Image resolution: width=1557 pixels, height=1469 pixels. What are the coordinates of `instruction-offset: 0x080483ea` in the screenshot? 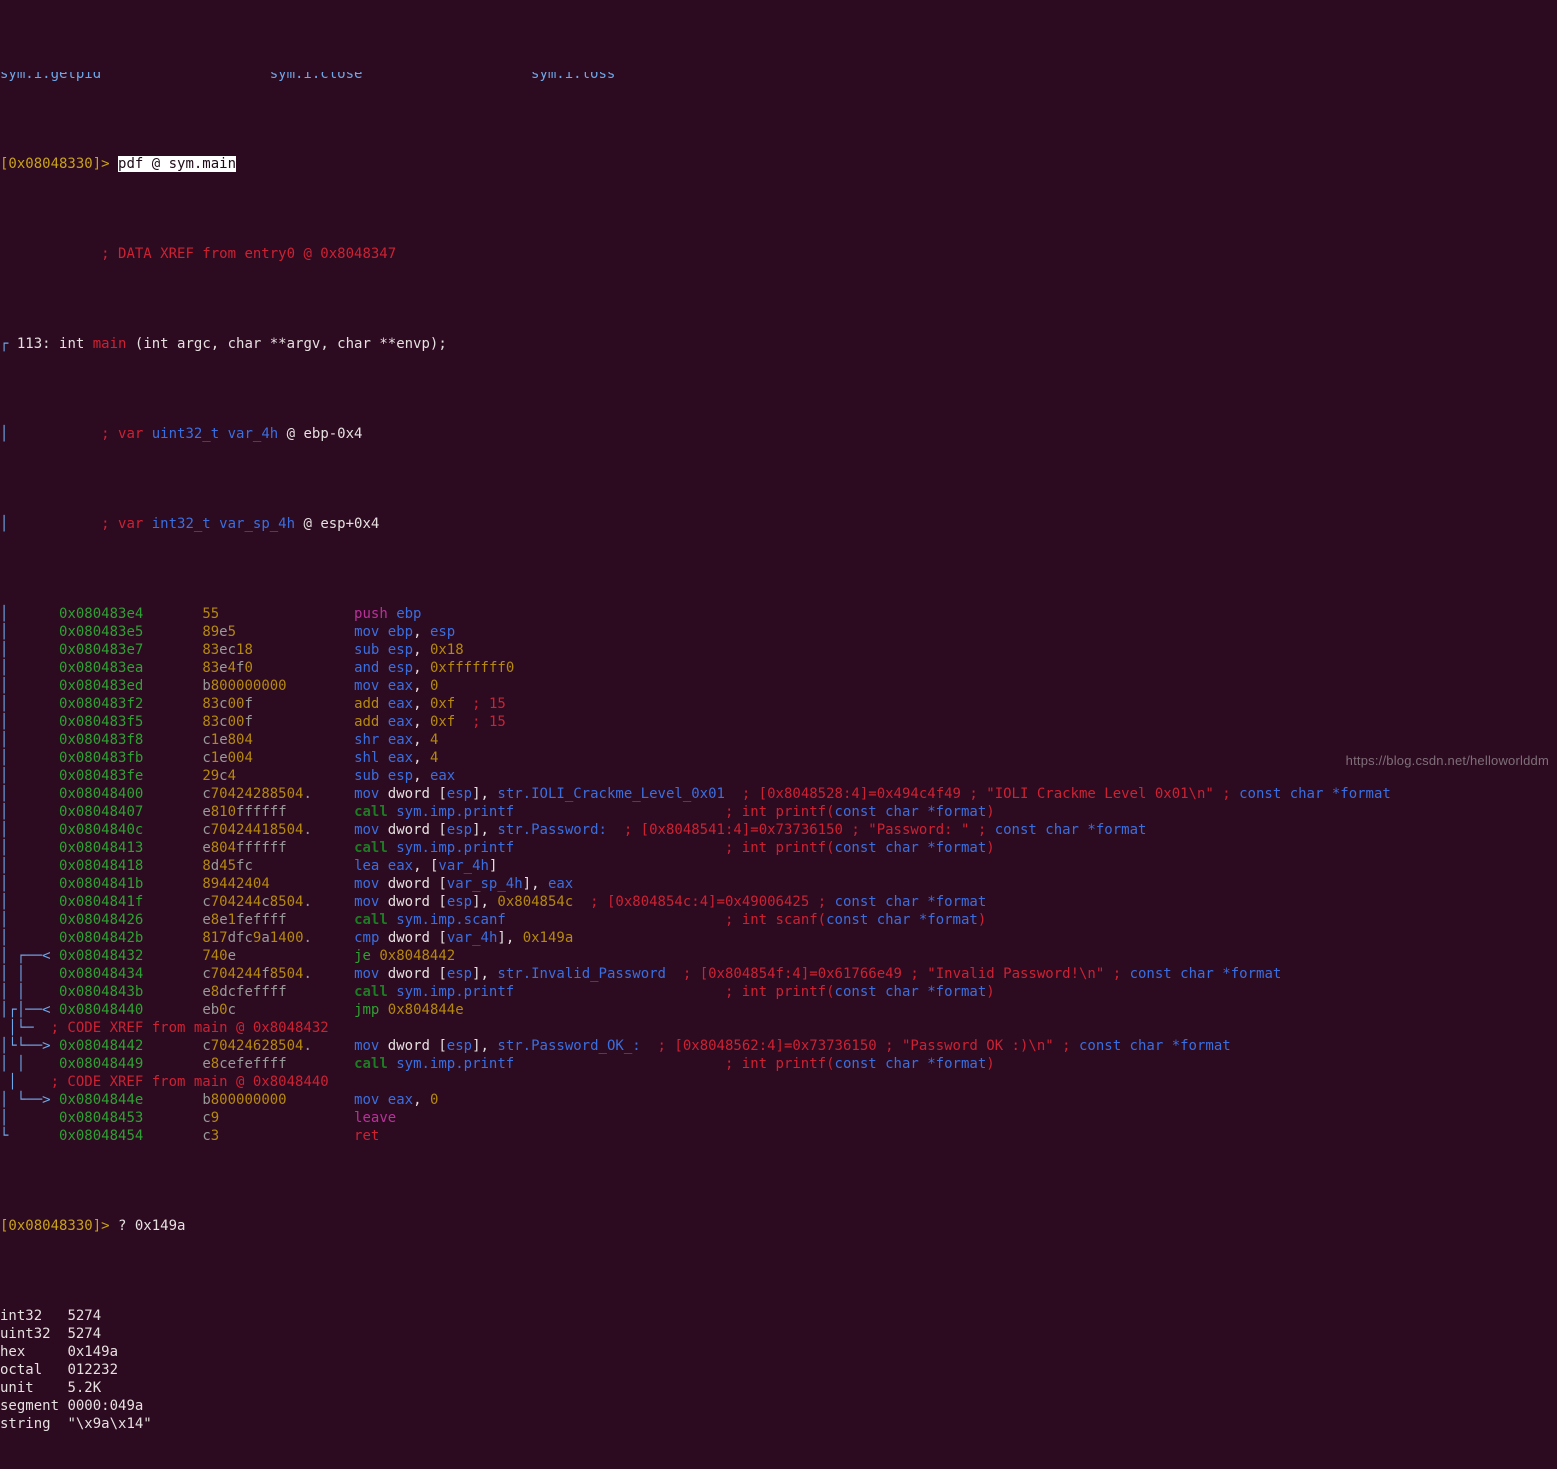 It's located at (131, 668).